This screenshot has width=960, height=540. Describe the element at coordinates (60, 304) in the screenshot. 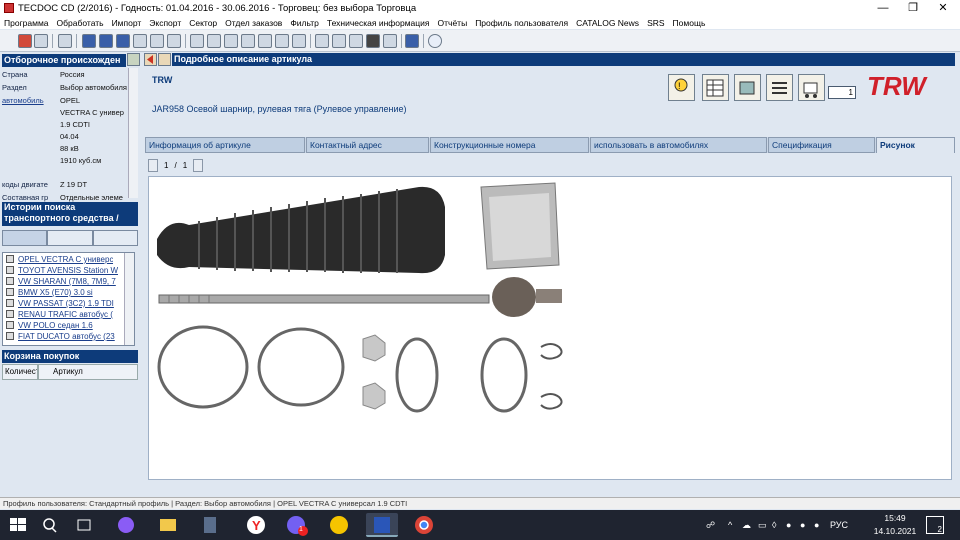

I see `history-item: VW PASSAT (3C2) 1.9 TDI` at that location.